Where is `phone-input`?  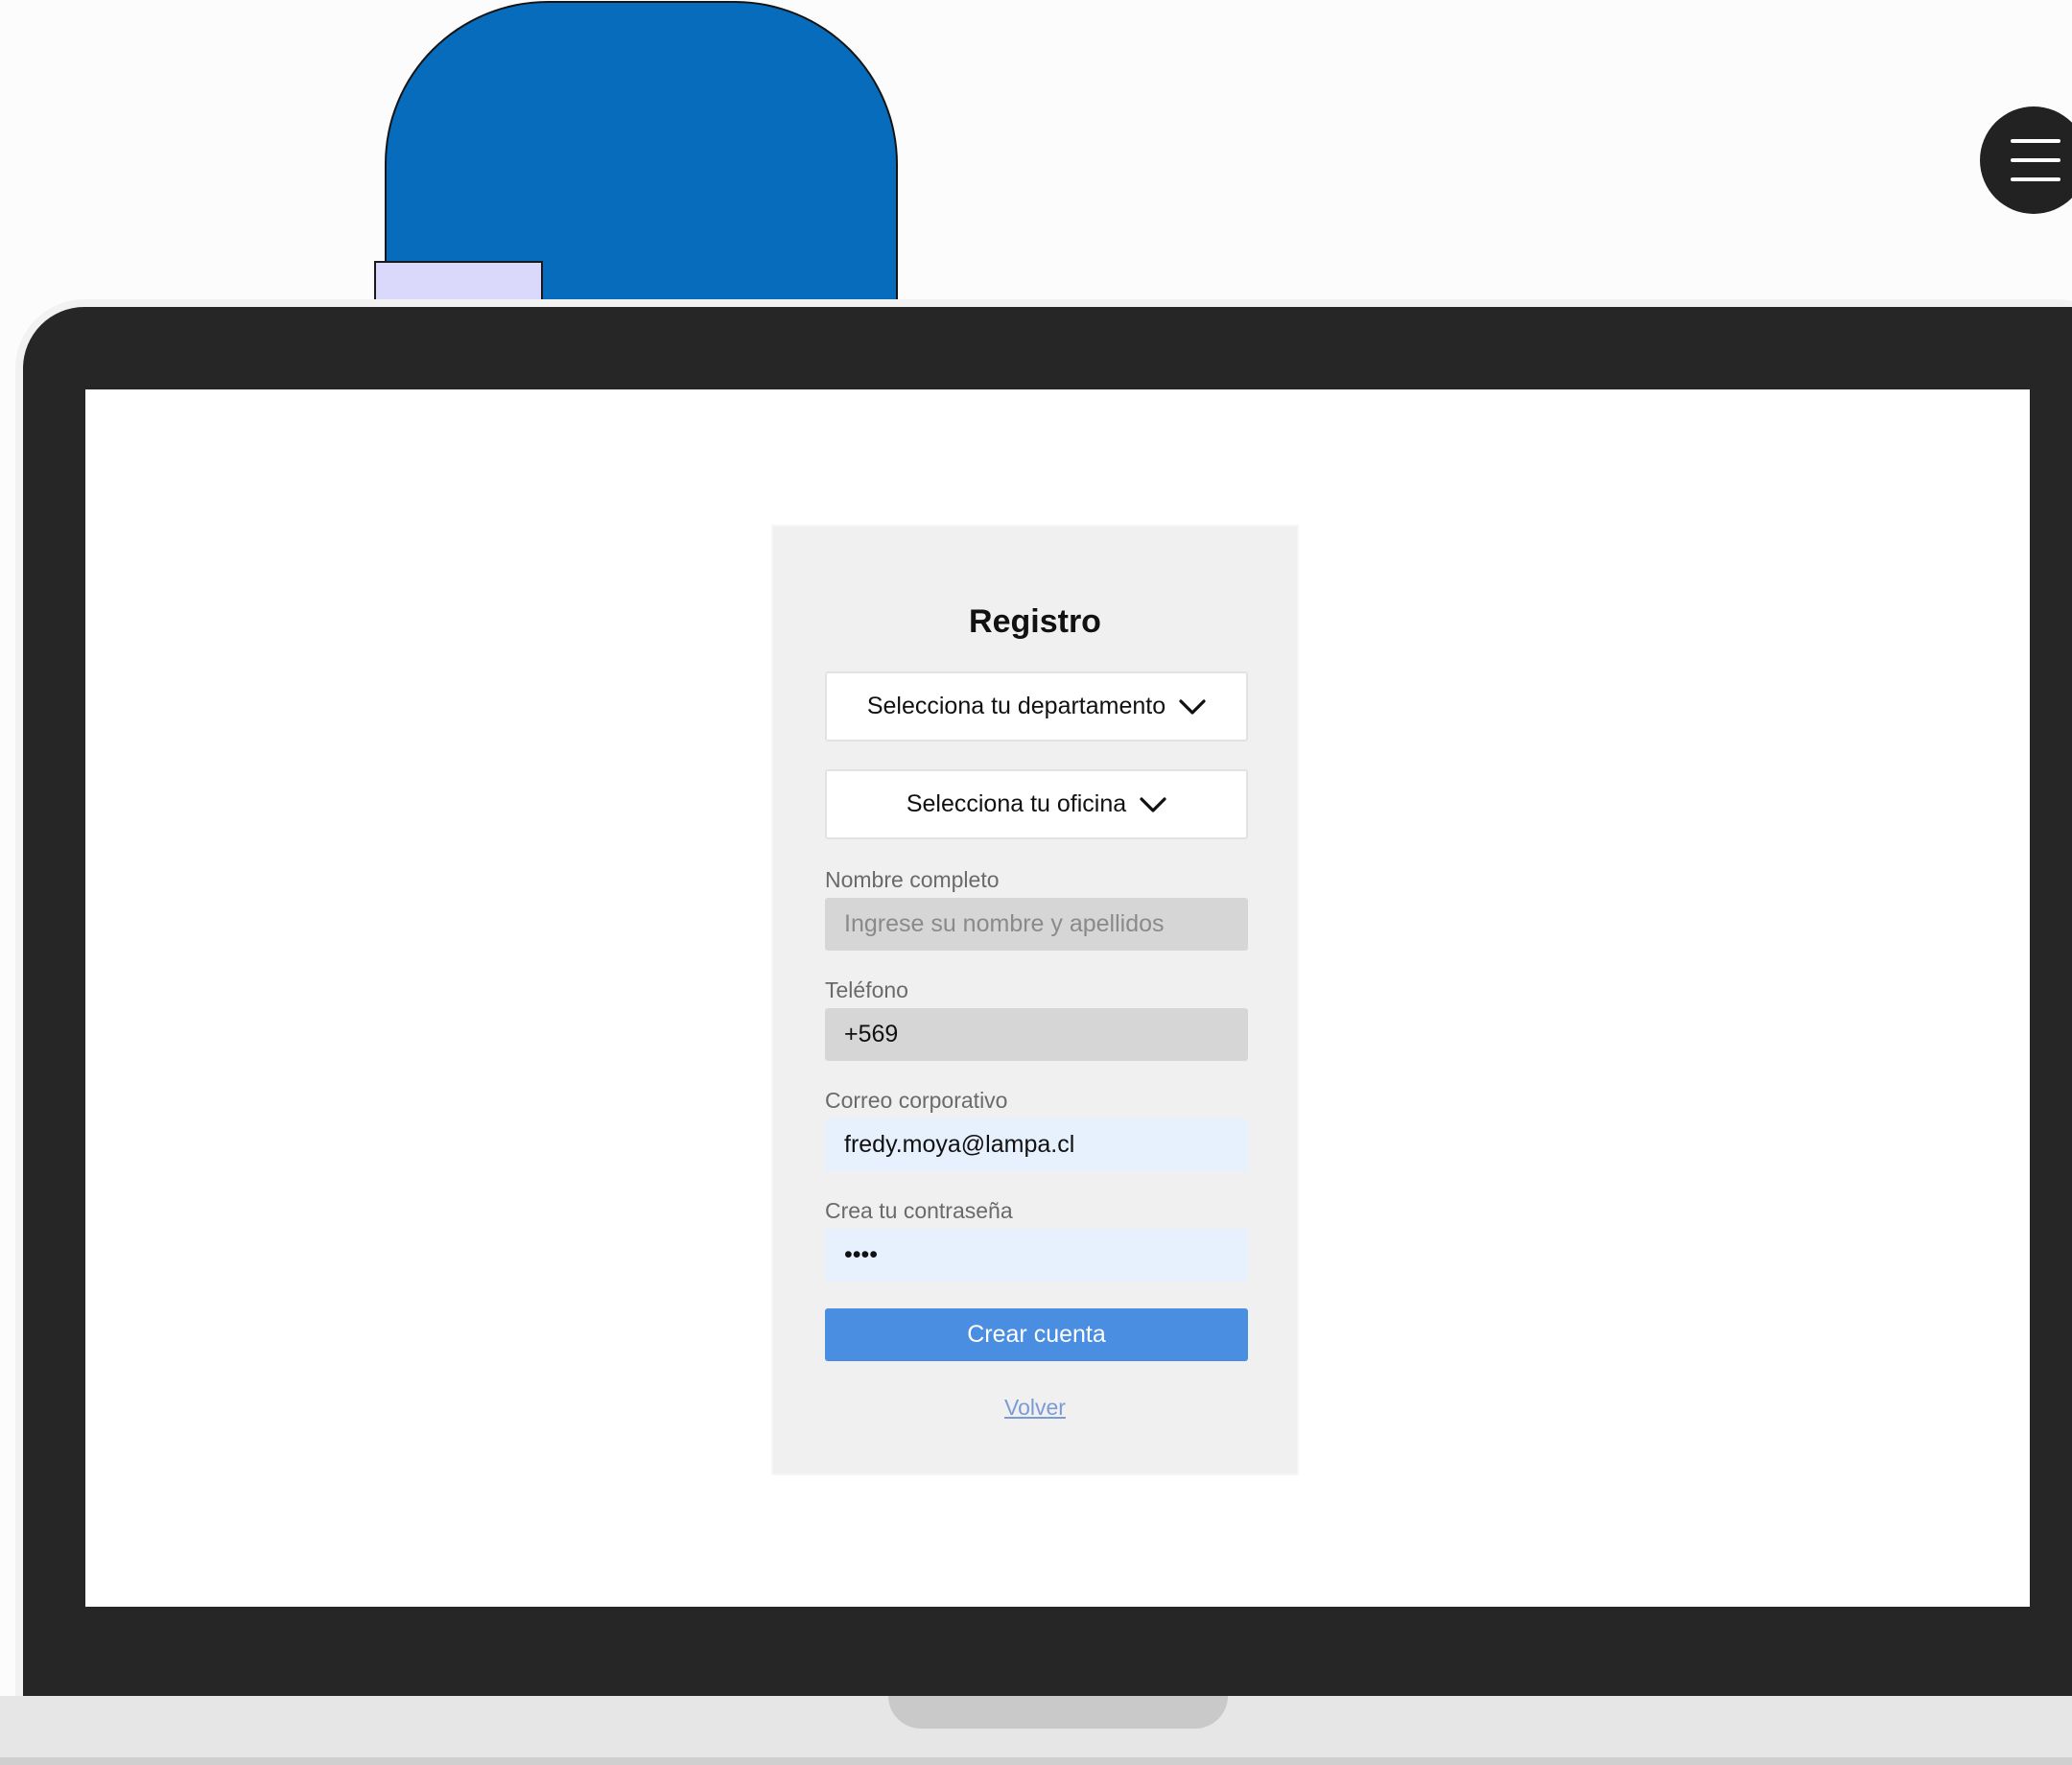 phone-input is located at coordinates (1036, 1034).